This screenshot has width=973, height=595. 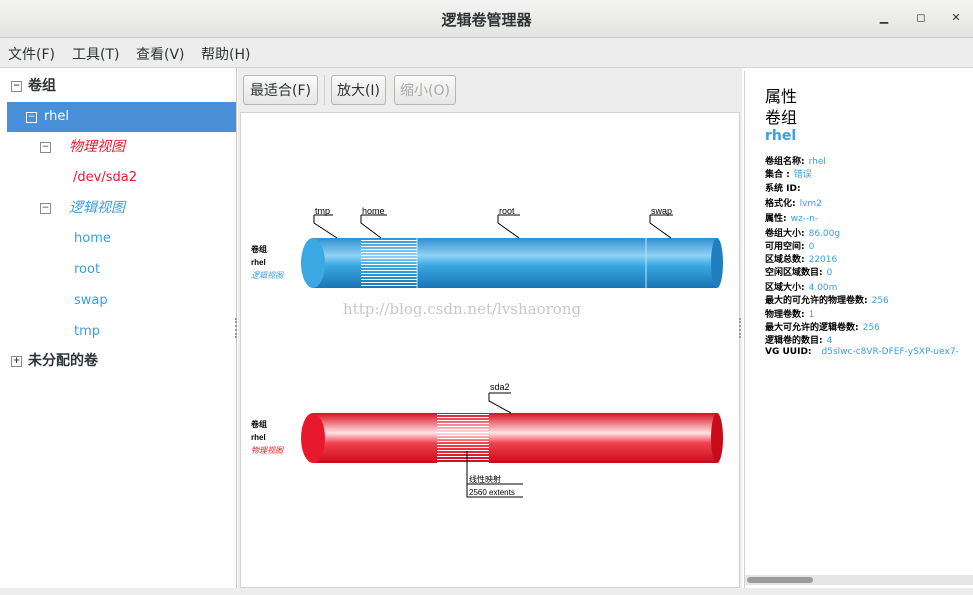 I want to click on tree-item-unallocated: + 未分配的卷, so click(x=121, y=361).